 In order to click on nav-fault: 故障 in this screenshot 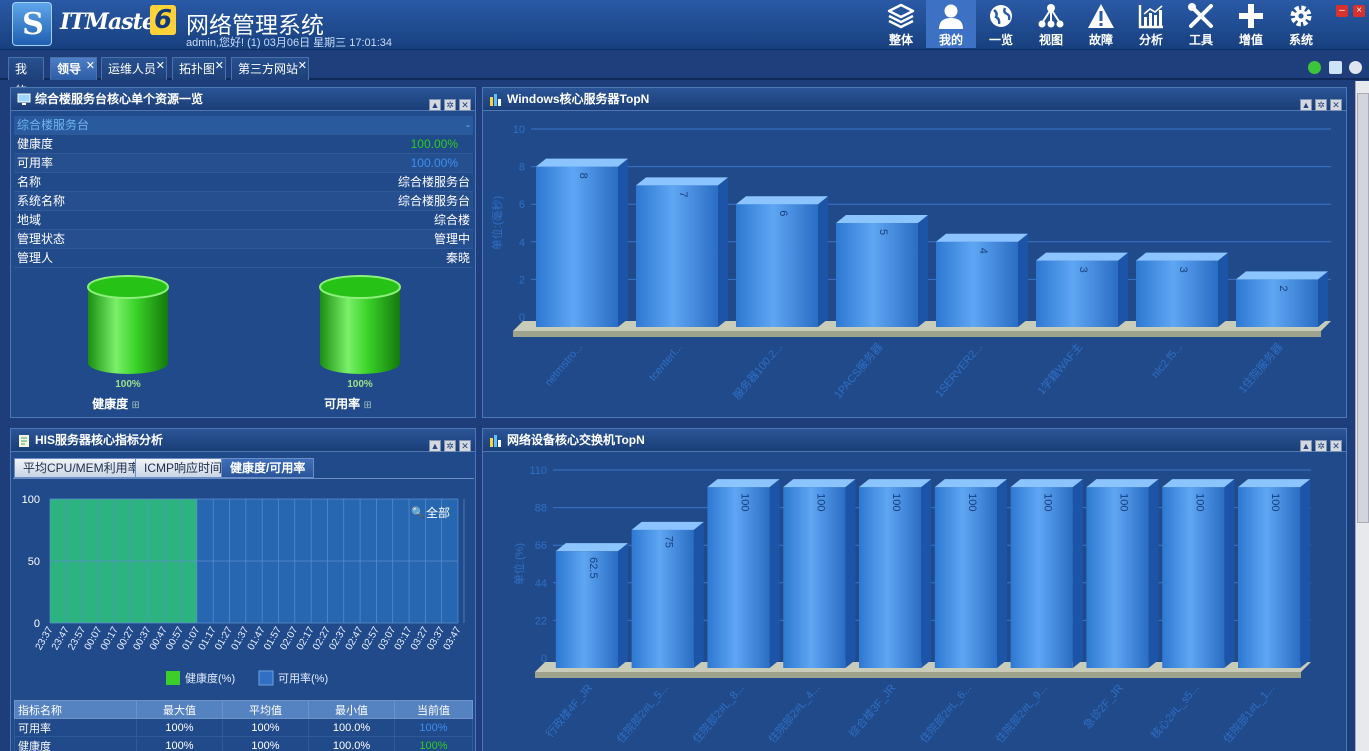, I will do `click(1101, 24)`.